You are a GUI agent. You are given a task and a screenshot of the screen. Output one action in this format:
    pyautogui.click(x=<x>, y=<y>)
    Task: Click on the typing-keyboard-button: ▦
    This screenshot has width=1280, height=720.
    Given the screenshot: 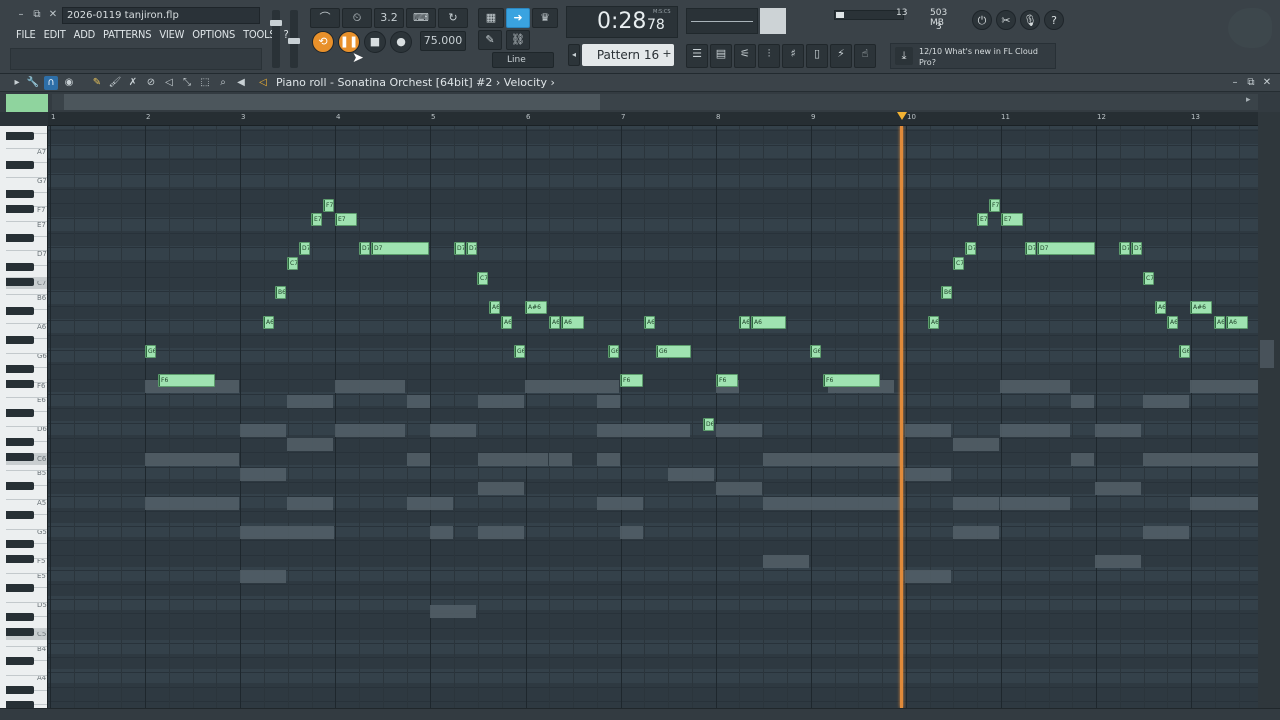 What is the action you would take?
    pyautogui.click(x=491, y=18)
    